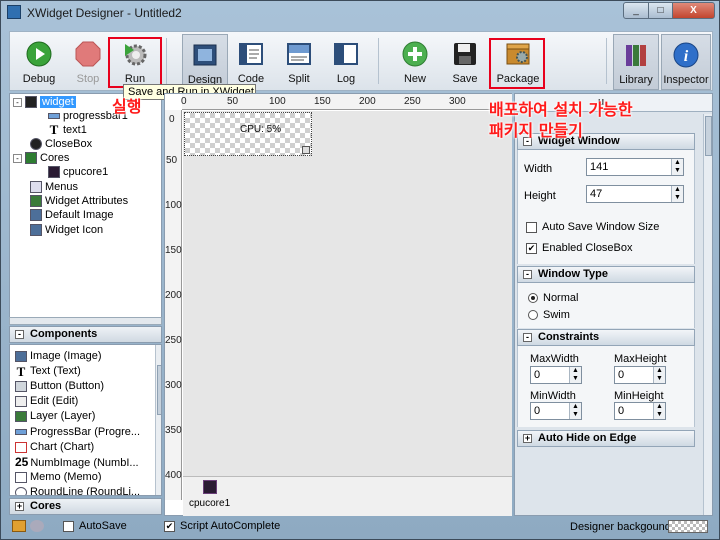 The height and width of the screenshot is (540, 720). Describe the element at coordinates (44, 102) in the screenshot. I see `tree-item-widget: - widget` at that location.